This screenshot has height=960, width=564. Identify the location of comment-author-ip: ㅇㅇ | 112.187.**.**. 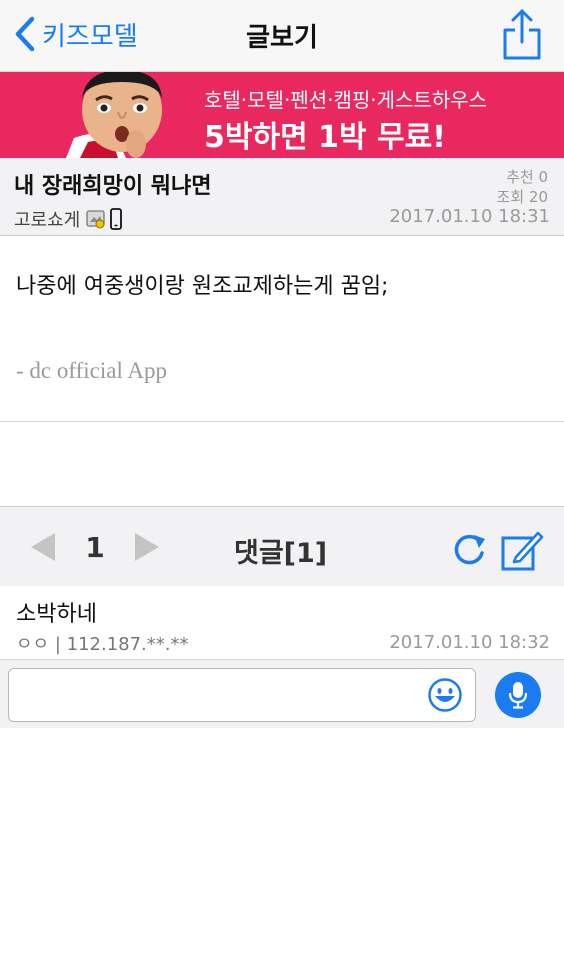
(102, 644).